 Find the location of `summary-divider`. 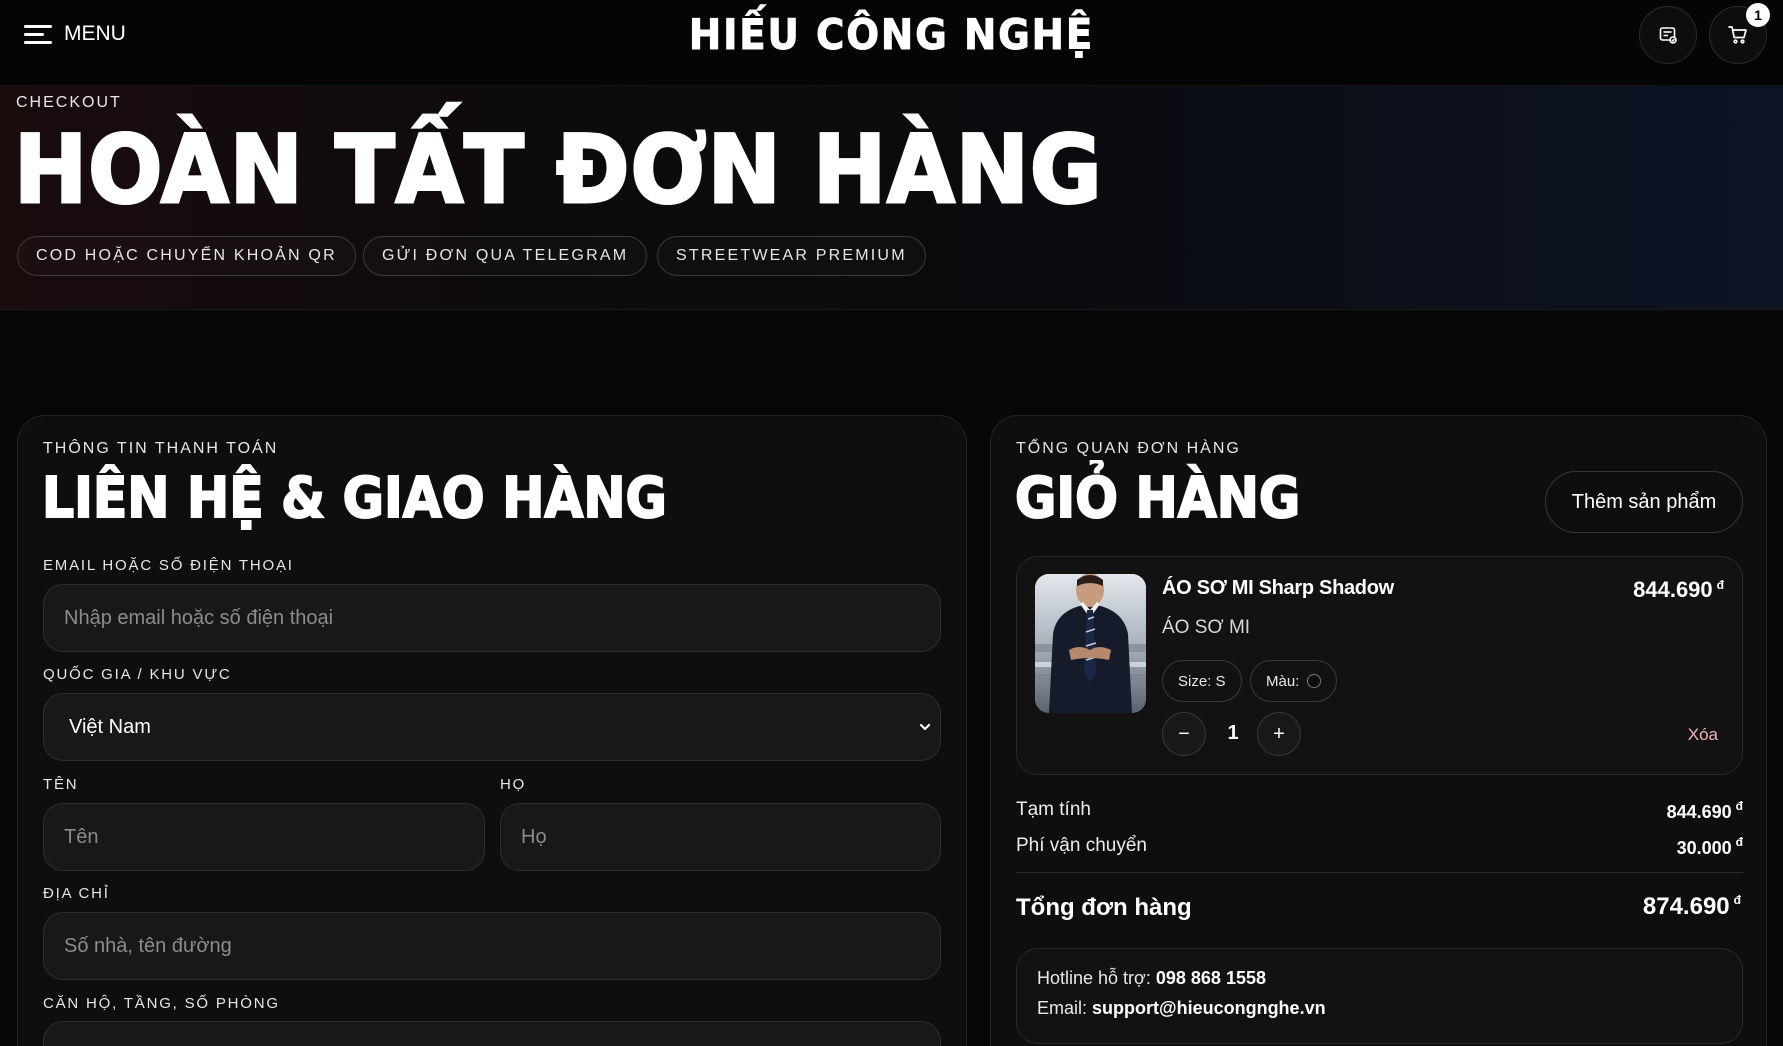

summary-divider is located at coordinates (1379, 872).